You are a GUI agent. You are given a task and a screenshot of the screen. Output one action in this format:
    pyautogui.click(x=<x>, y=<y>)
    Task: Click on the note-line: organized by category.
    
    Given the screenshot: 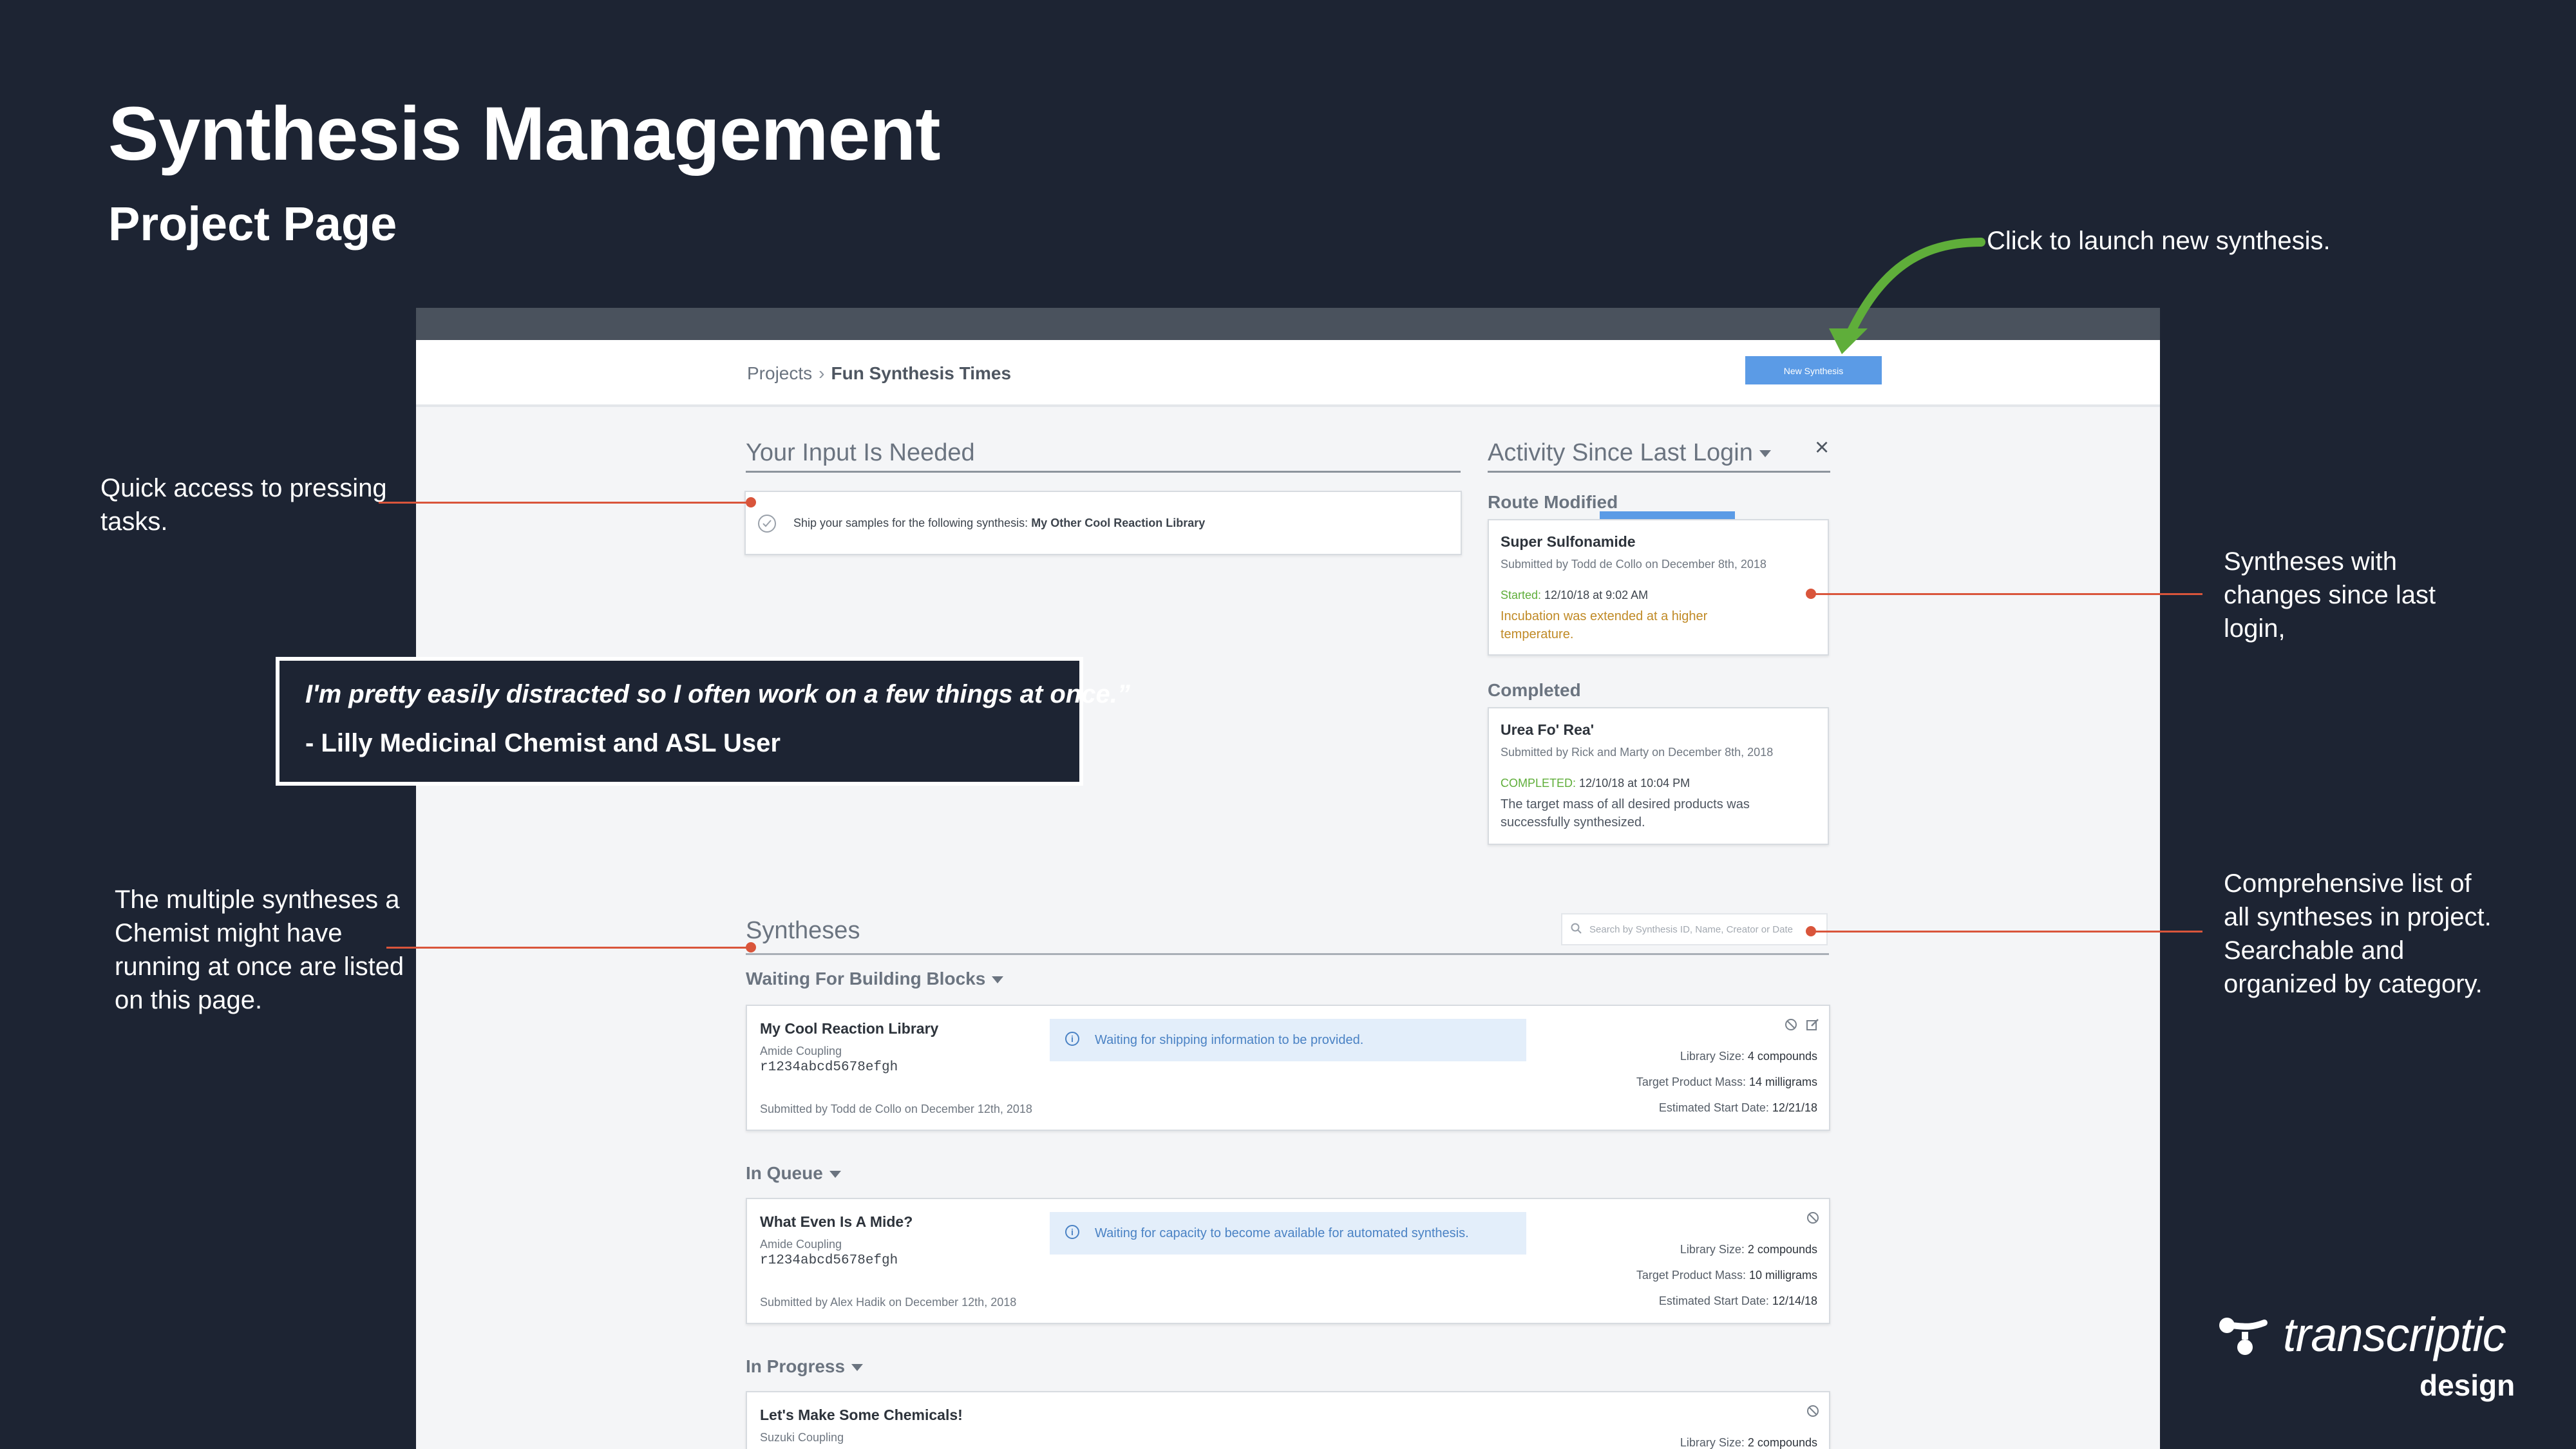 What is the action you would take?
    pyautogui.click(x=2353, y=984)
    